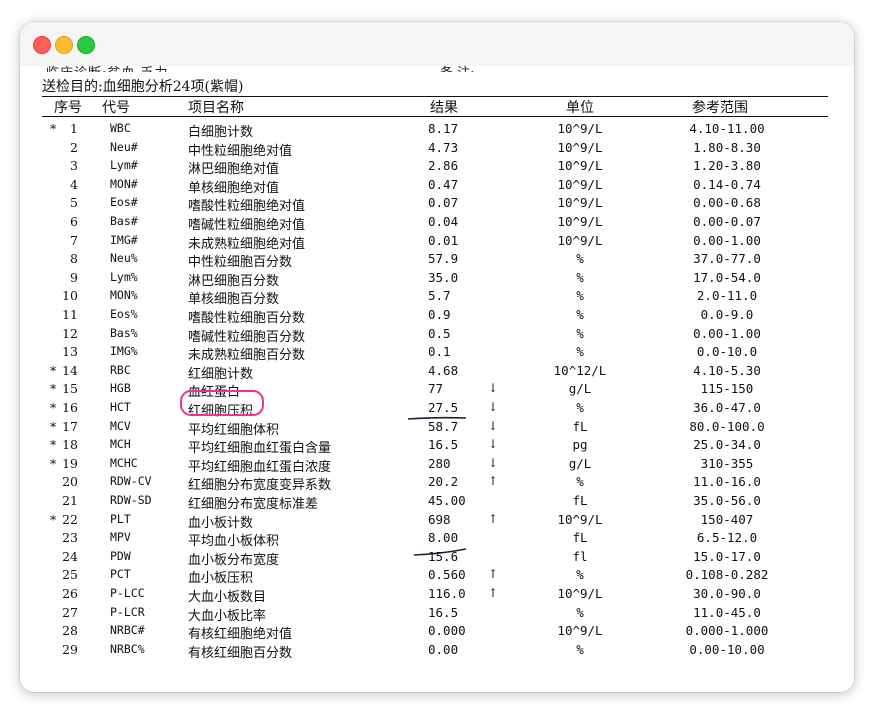  Describe the element at coordinates (64, 45) in the screenshot. I see `minimize-button` at that location.